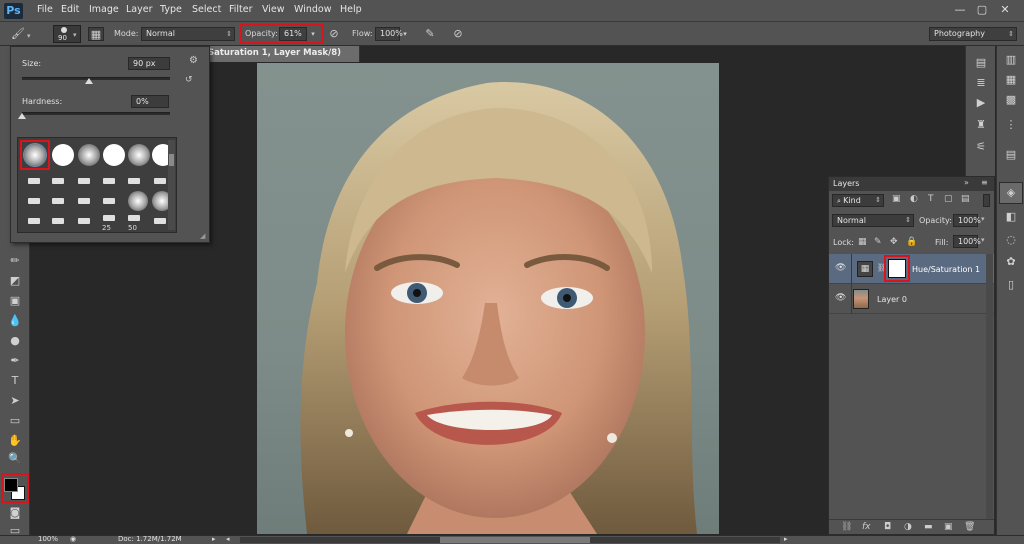  What do you see at coordinates (967, 241) in the screenshot?
I see `fill-input: 100%` at bounding box center [967, 241].